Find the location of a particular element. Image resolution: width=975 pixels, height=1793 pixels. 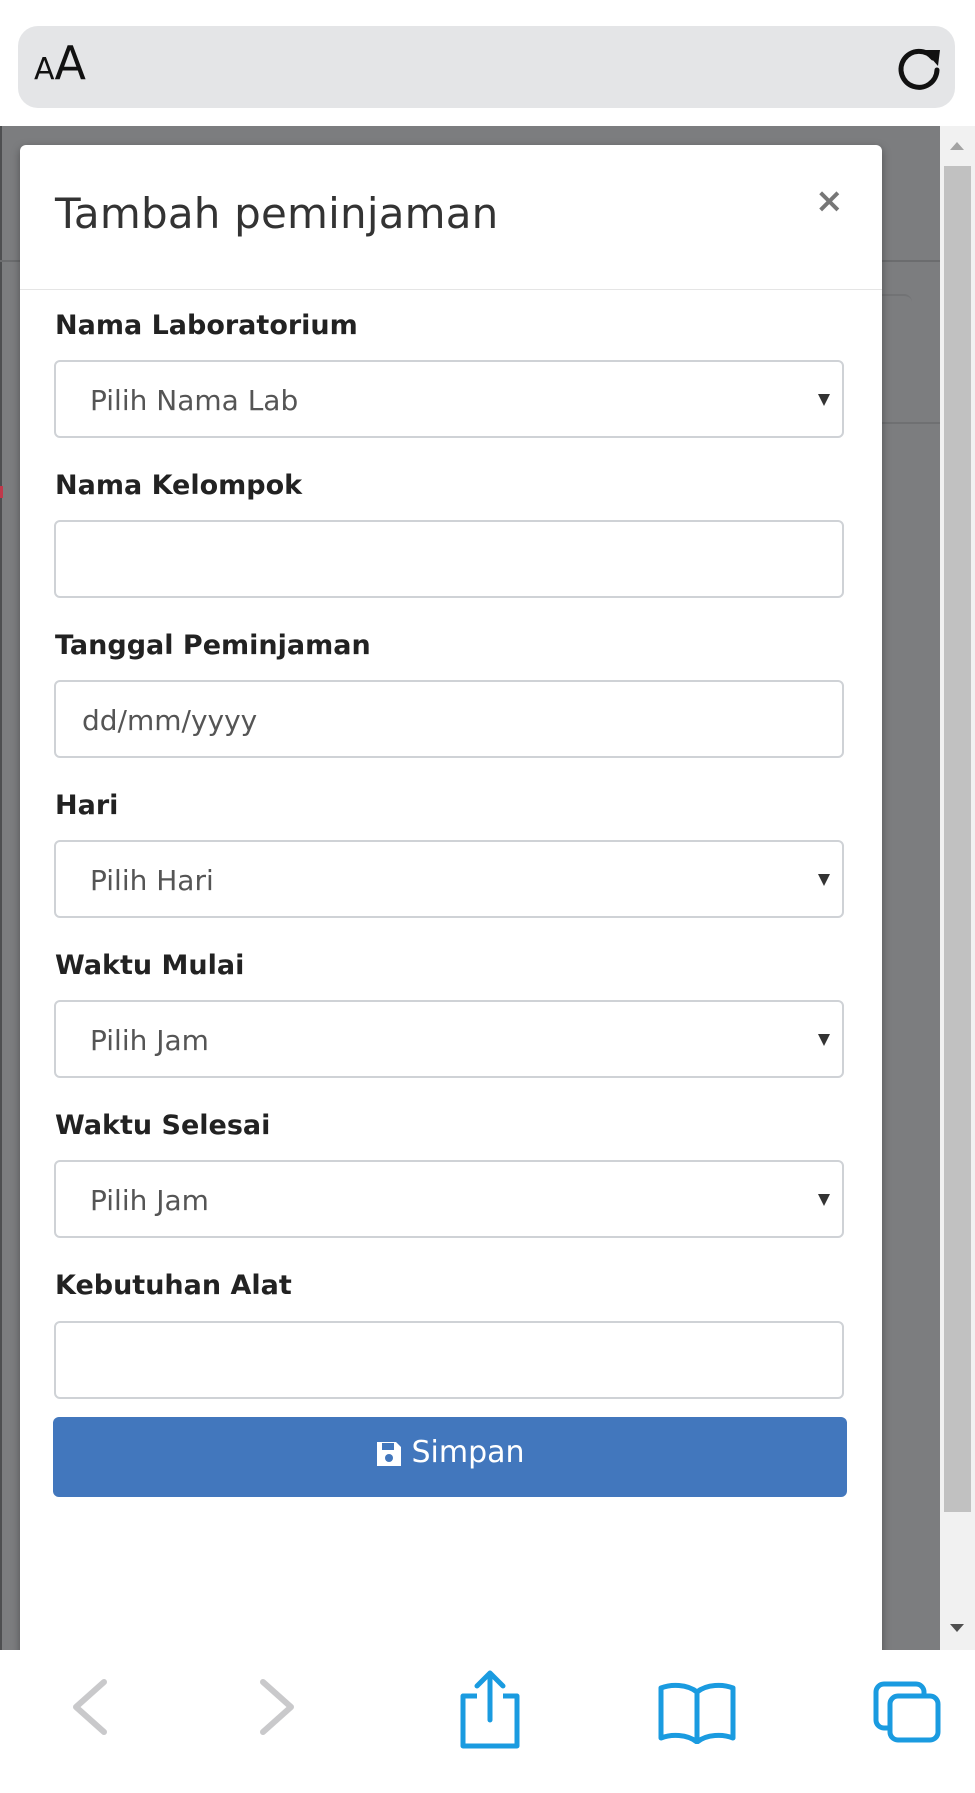

group-name-label: Nama Kelompok is located at coordinates (179, 485).